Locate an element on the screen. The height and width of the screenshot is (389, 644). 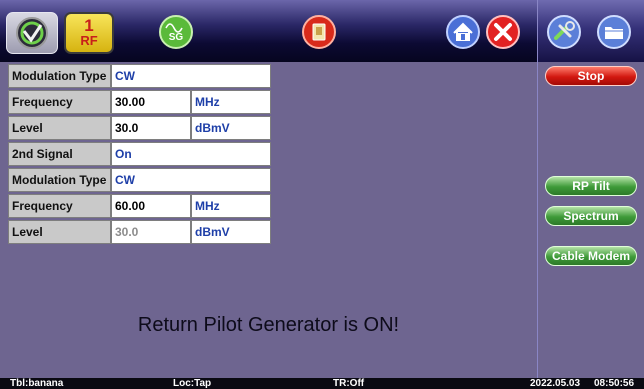
main-menu-button is located at coordinates (32, 33).